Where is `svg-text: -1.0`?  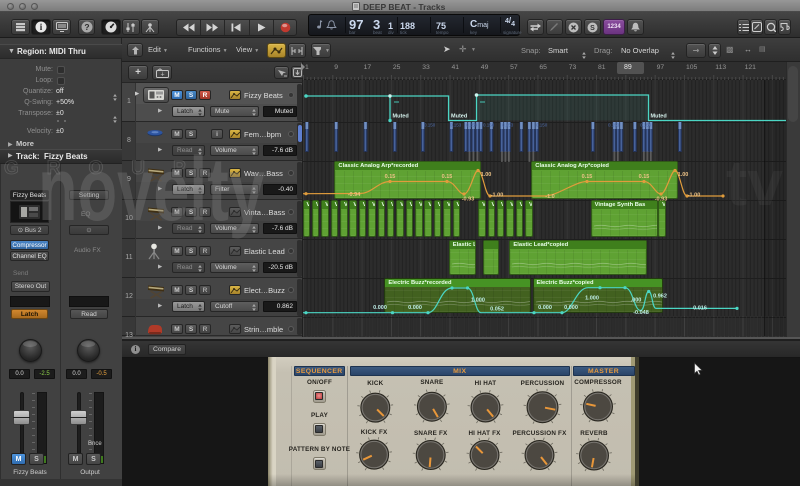 svg-text: -1.0 is located at coordinates (549, 197).